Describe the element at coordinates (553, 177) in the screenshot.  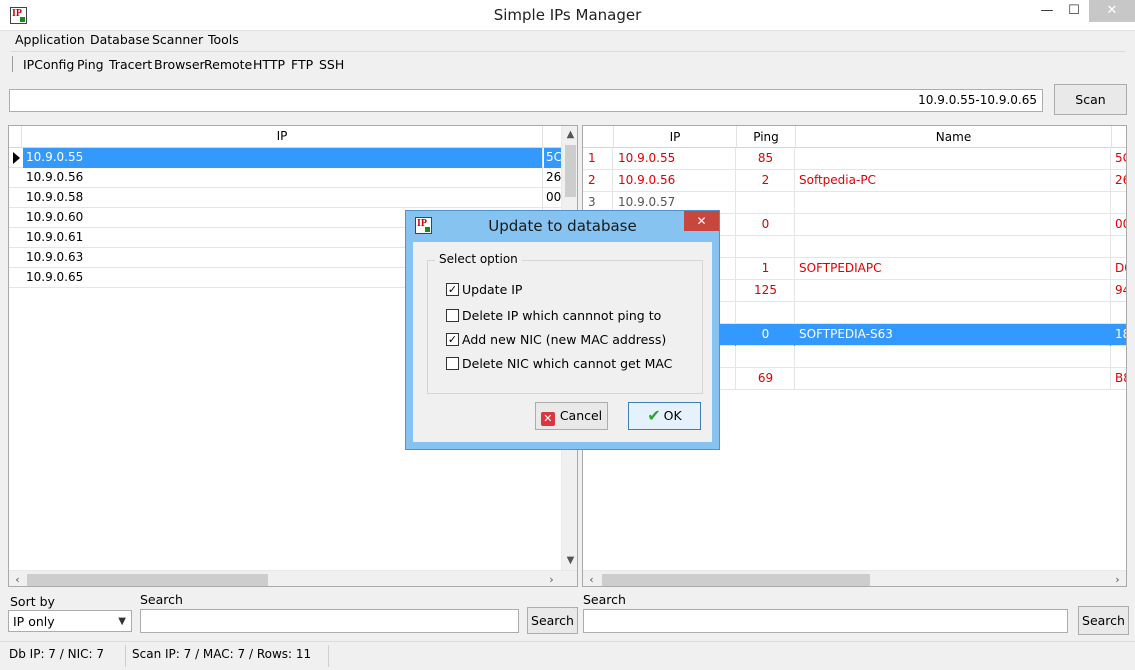
I see `cell-extra: 26` at that location.